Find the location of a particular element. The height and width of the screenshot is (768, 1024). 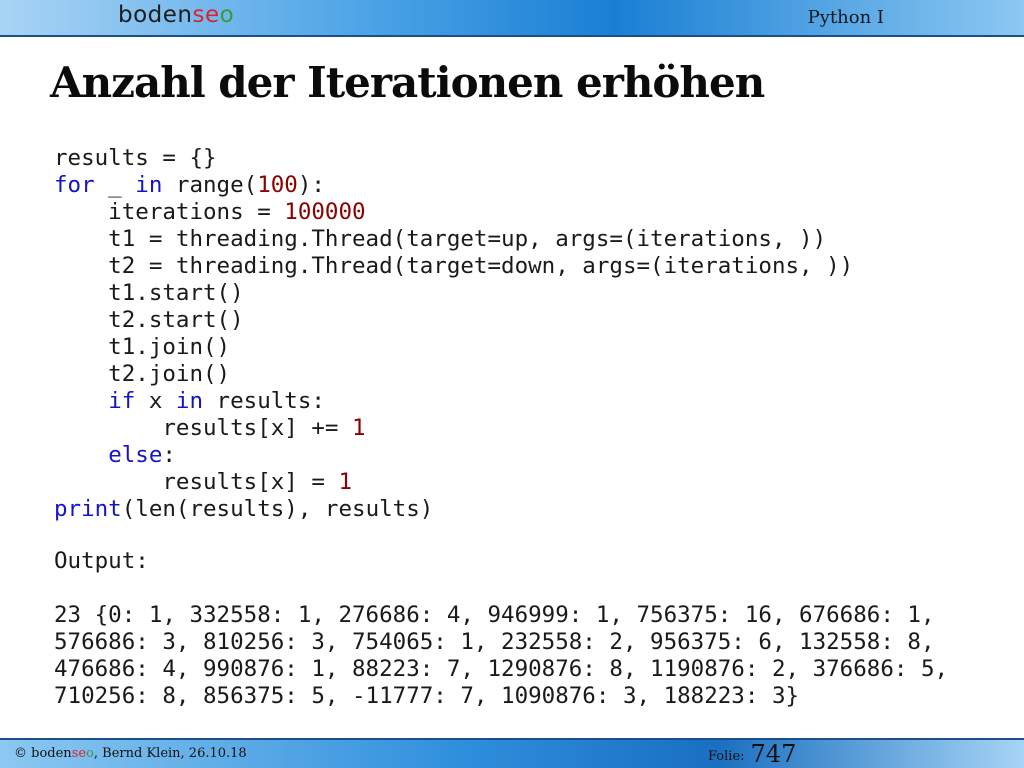

code-line: iterations = 100000 is located at coordinates (210, 212).